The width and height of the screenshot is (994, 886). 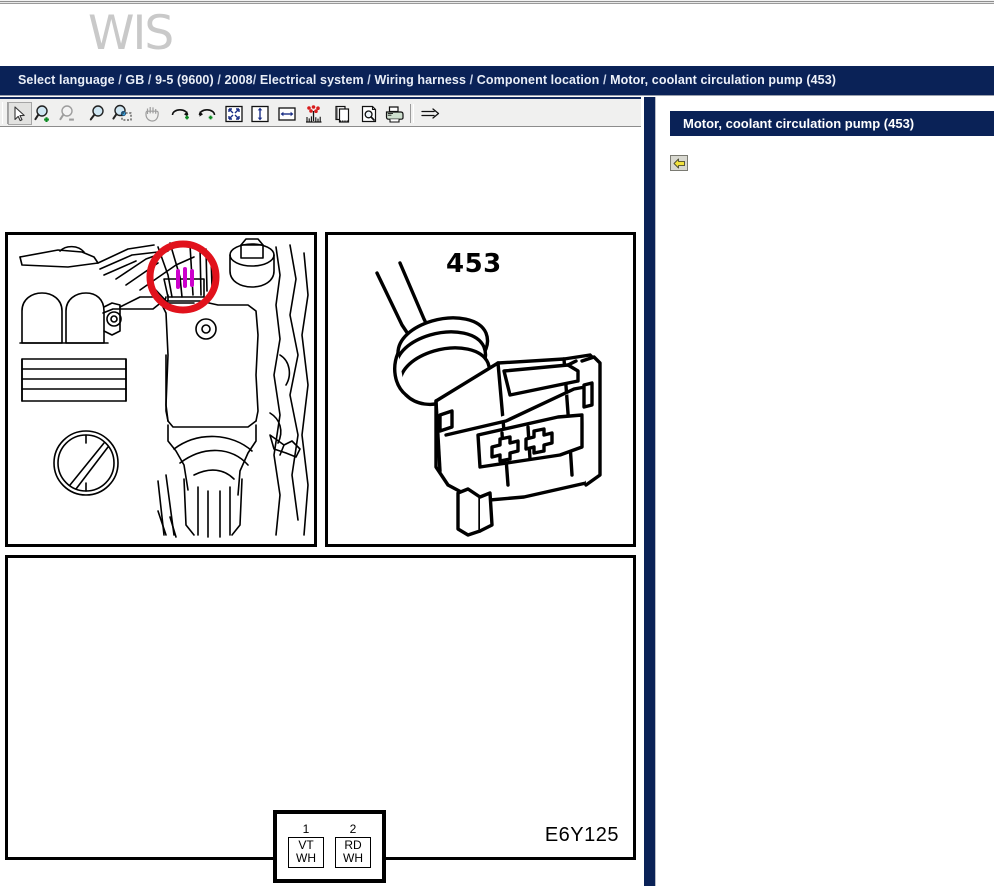 What do you see at coordinates (69, 113) in the screenshot?
I see `zoom-out-icon` at bounding box center [69, 113].